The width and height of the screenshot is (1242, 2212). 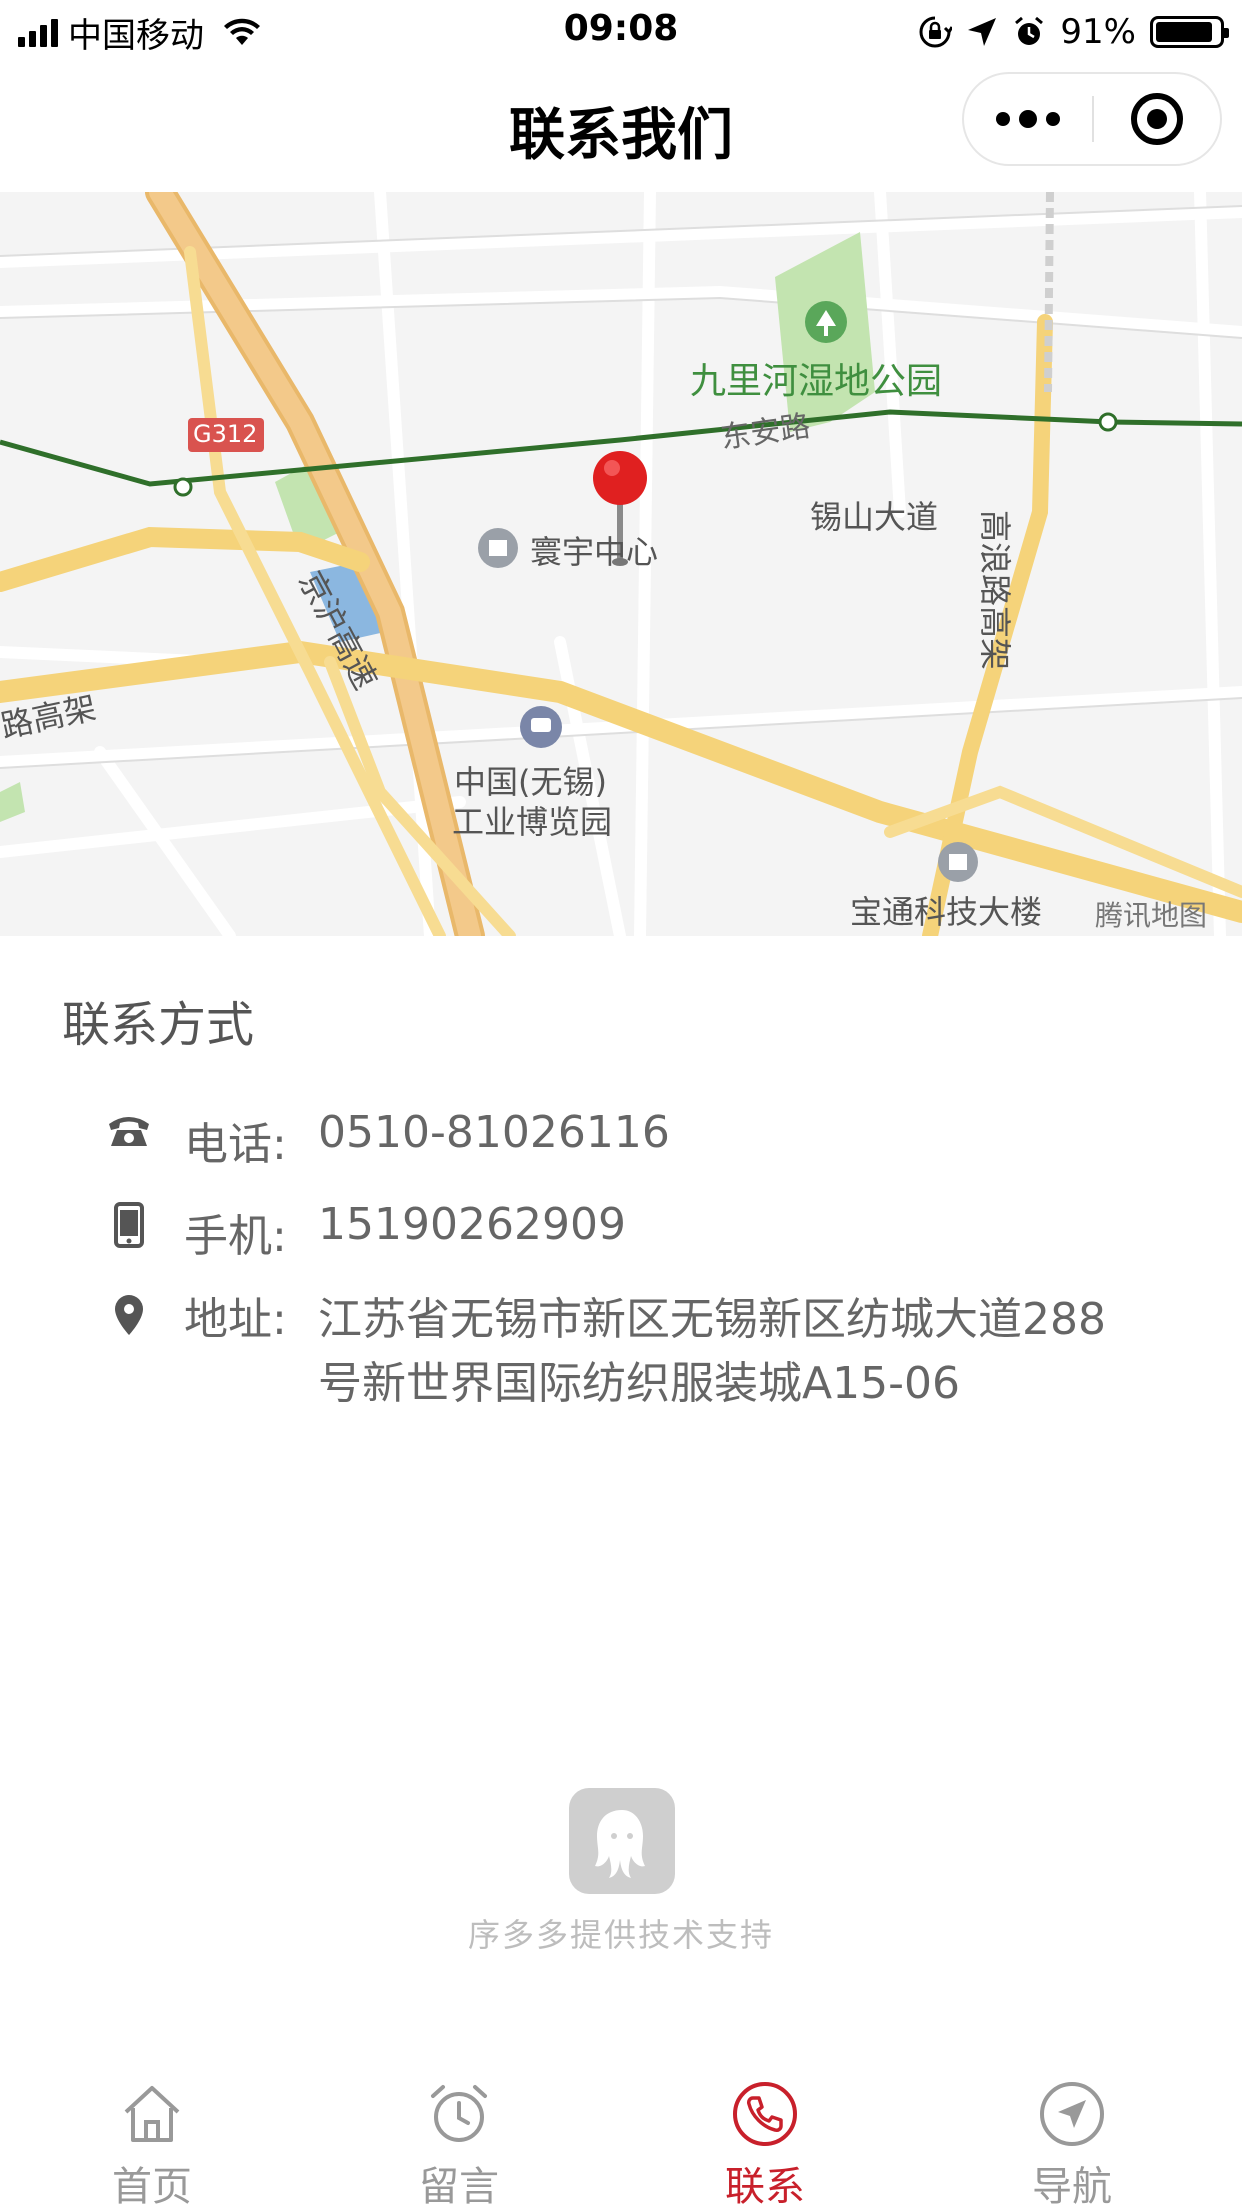 I want to click on map-label-huanyu-center: 寰宇中心, so click(x=594, y=552).